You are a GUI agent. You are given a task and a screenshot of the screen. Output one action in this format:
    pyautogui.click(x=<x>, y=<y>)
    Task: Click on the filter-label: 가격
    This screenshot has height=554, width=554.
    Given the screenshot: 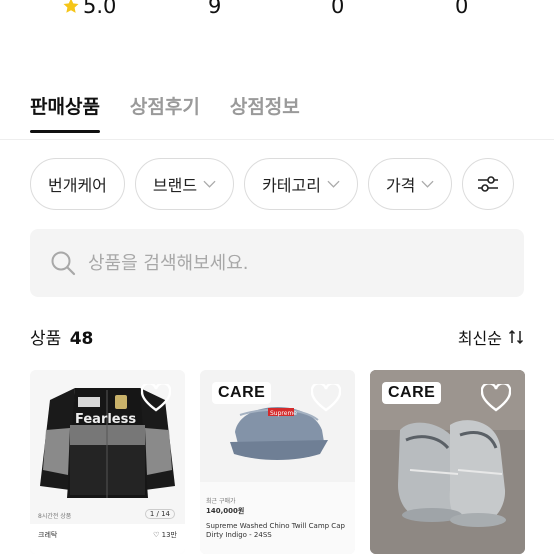 What is the action you would take?
    pyautogui.click(x=400, y=185)
    